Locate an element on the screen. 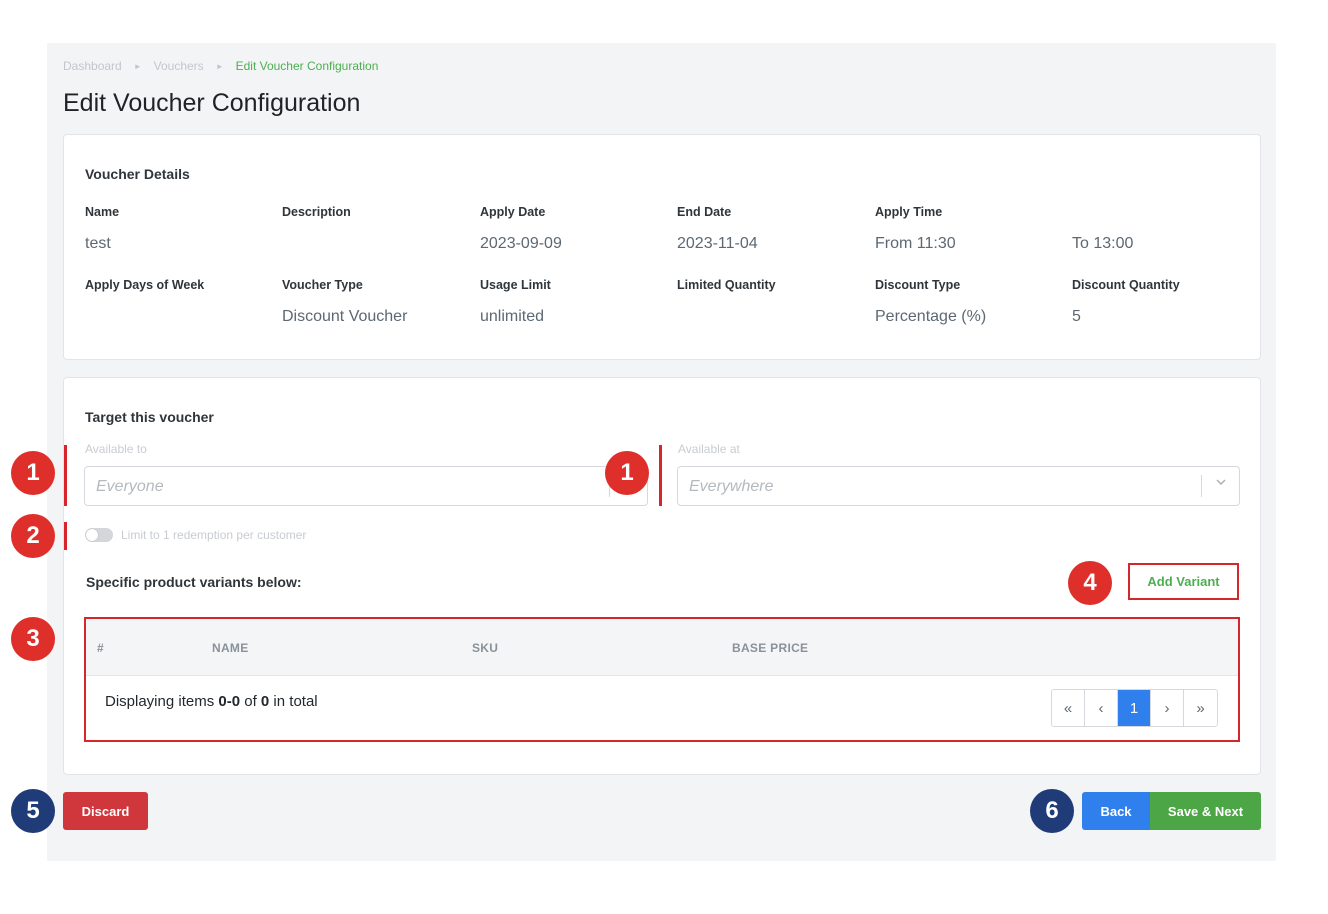 This screenshot has width=1328, height=914. column-header-name: NAME is located at coordinates (230, 648).